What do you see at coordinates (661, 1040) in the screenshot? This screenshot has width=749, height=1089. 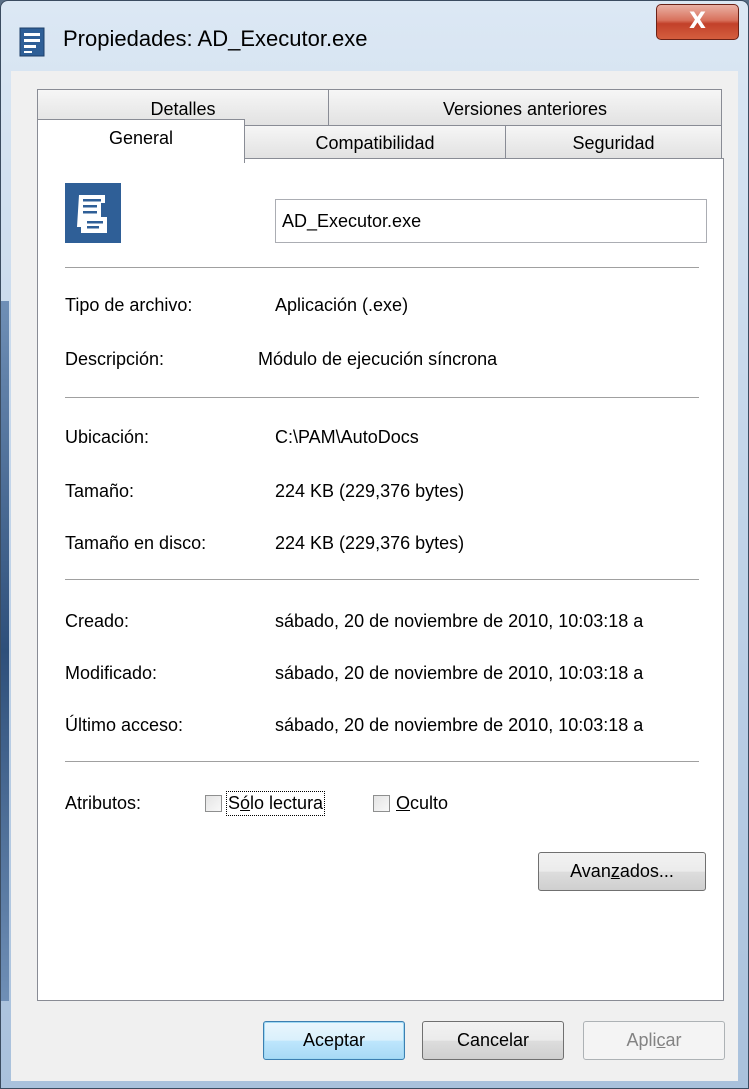 I see `apply-label-accesskey: c` at bounding box center [661, 1040].